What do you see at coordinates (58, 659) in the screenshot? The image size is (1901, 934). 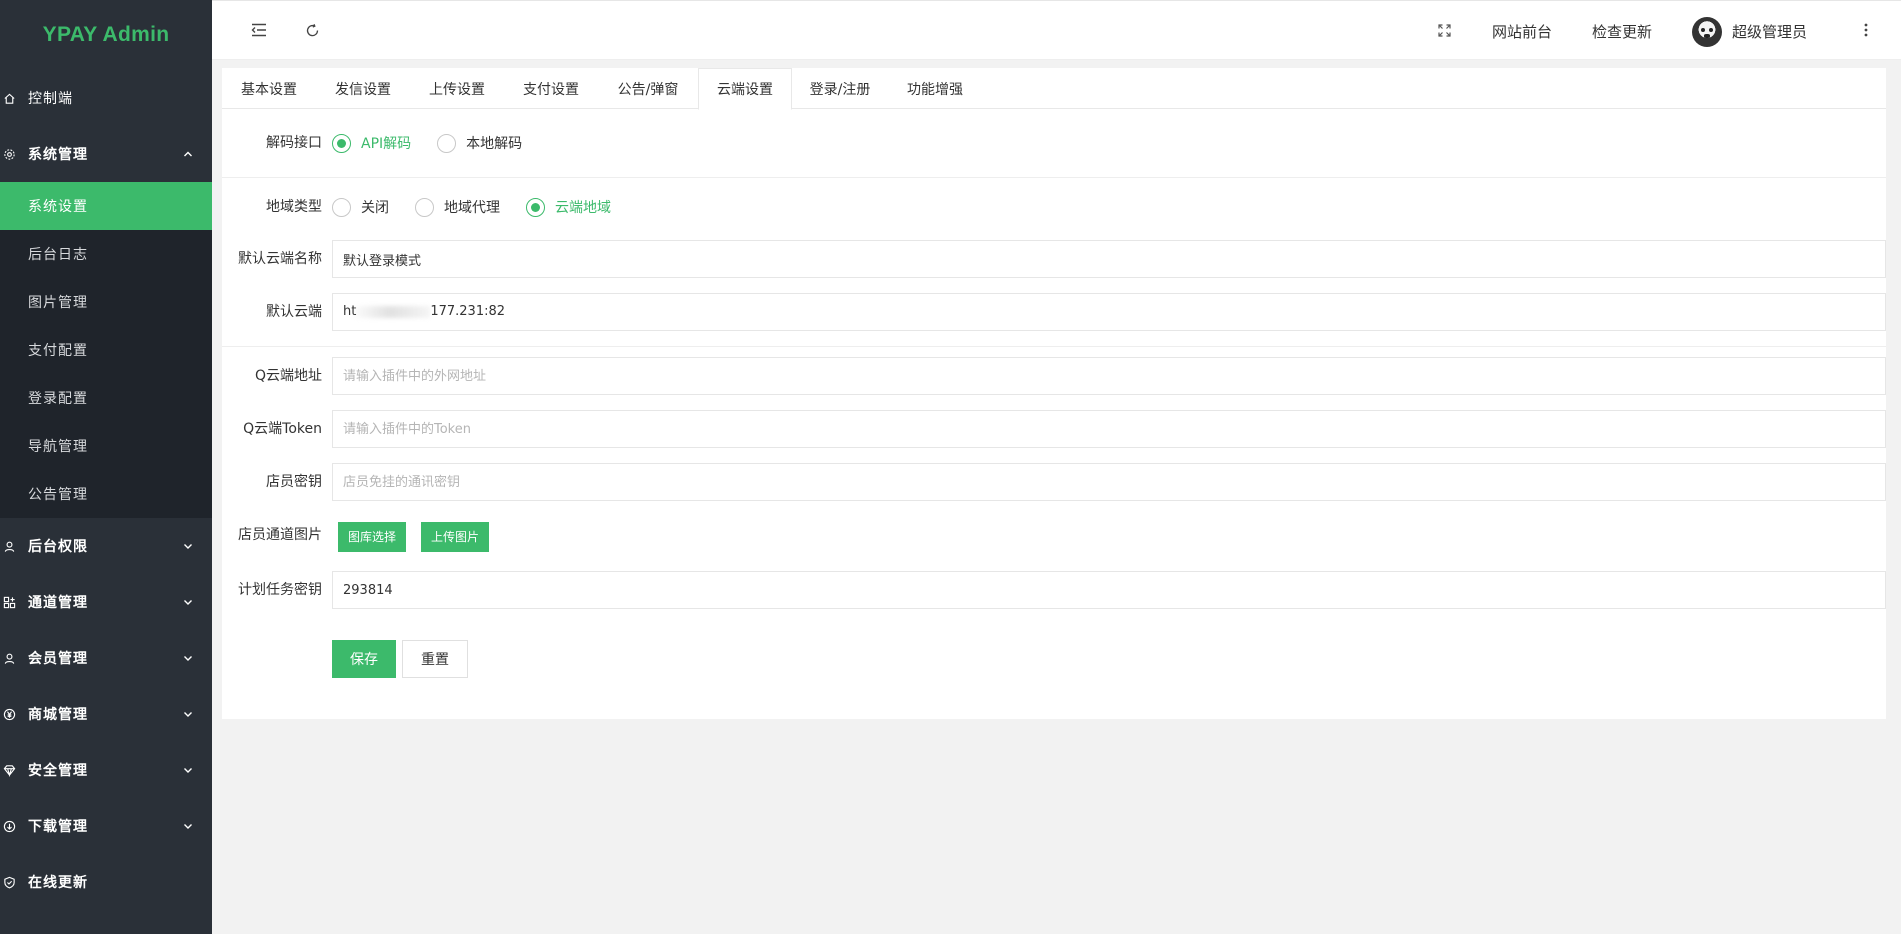 I see `sidebar-item-label: 会员管理` at bounding box center [58, 659].